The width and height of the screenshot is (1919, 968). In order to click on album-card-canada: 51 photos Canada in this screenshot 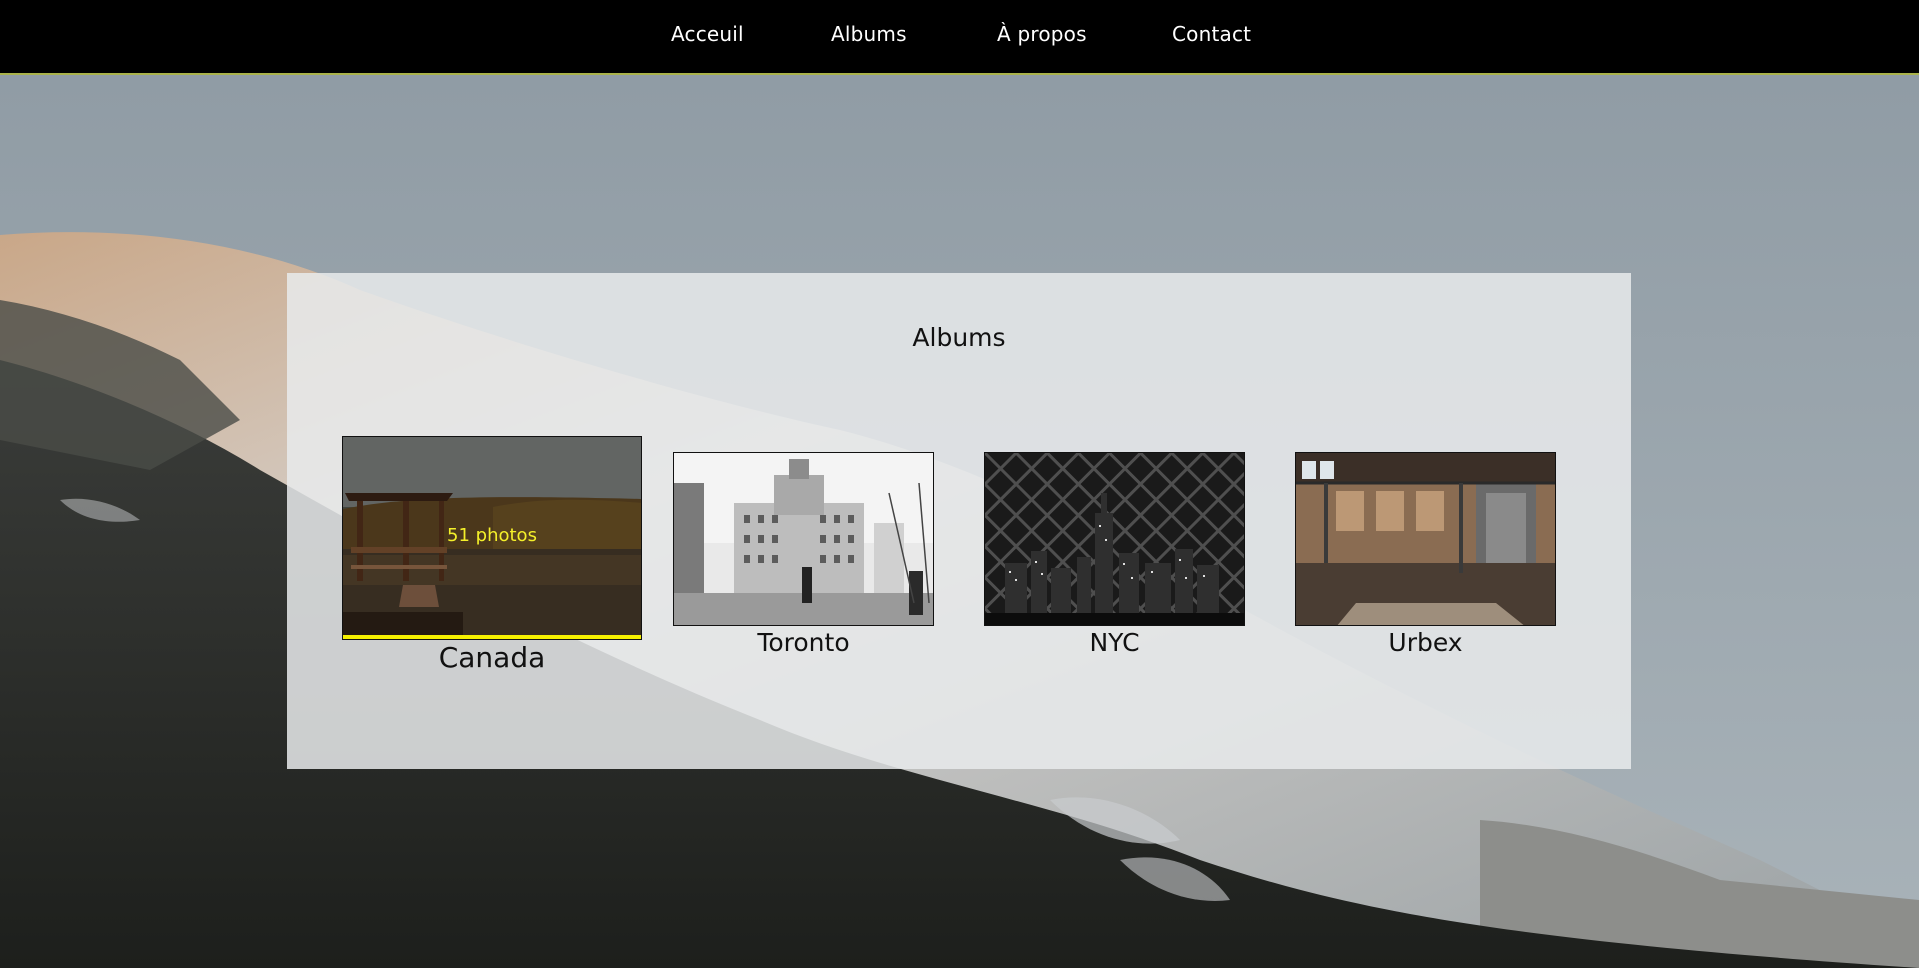, I will do `click(492, 556)`.